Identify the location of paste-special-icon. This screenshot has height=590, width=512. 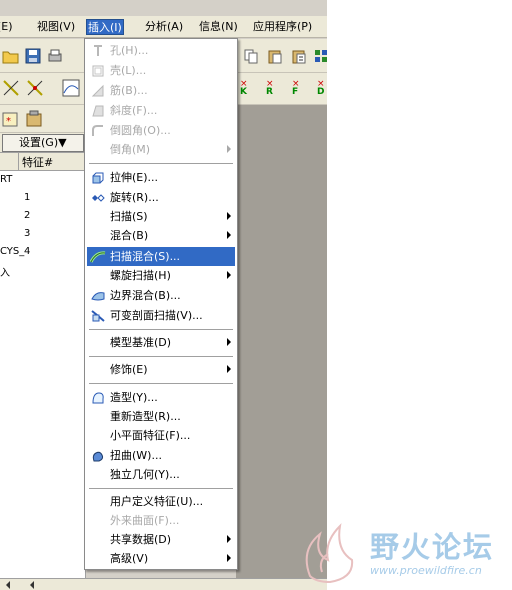
(299, 56).